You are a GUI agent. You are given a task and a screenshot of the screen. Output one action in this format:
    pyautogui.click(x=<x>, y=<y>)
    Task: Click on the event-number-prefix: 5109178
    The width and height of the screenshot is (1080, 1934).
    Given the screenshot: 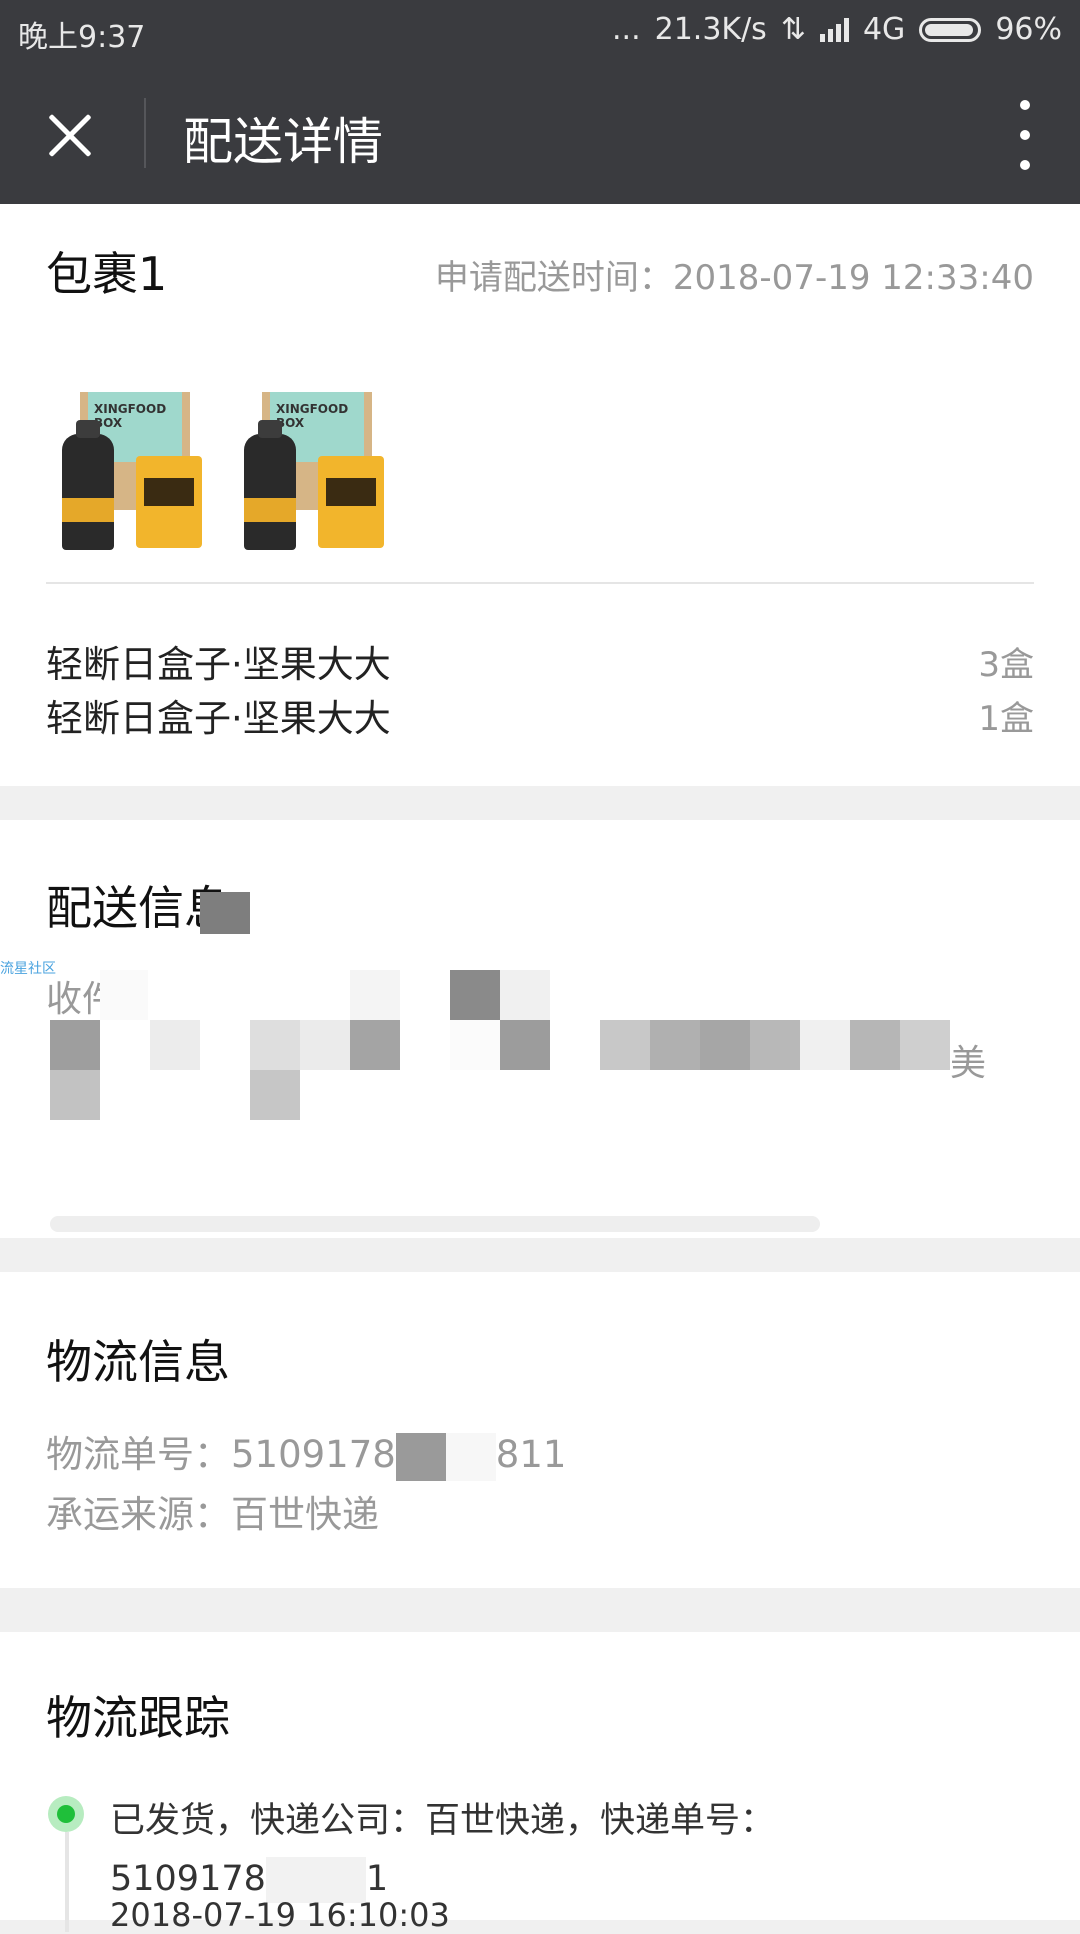 What is the action you would take?
    pyautogui.click(x=188, y=1879)
    